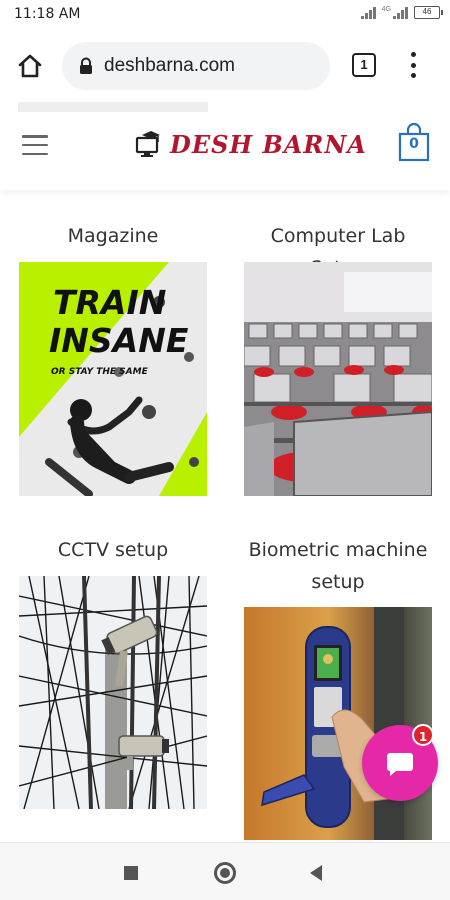 The image size is (450, 900). I want to click on magazine-line-1: TRAIN, so click(109, 302).